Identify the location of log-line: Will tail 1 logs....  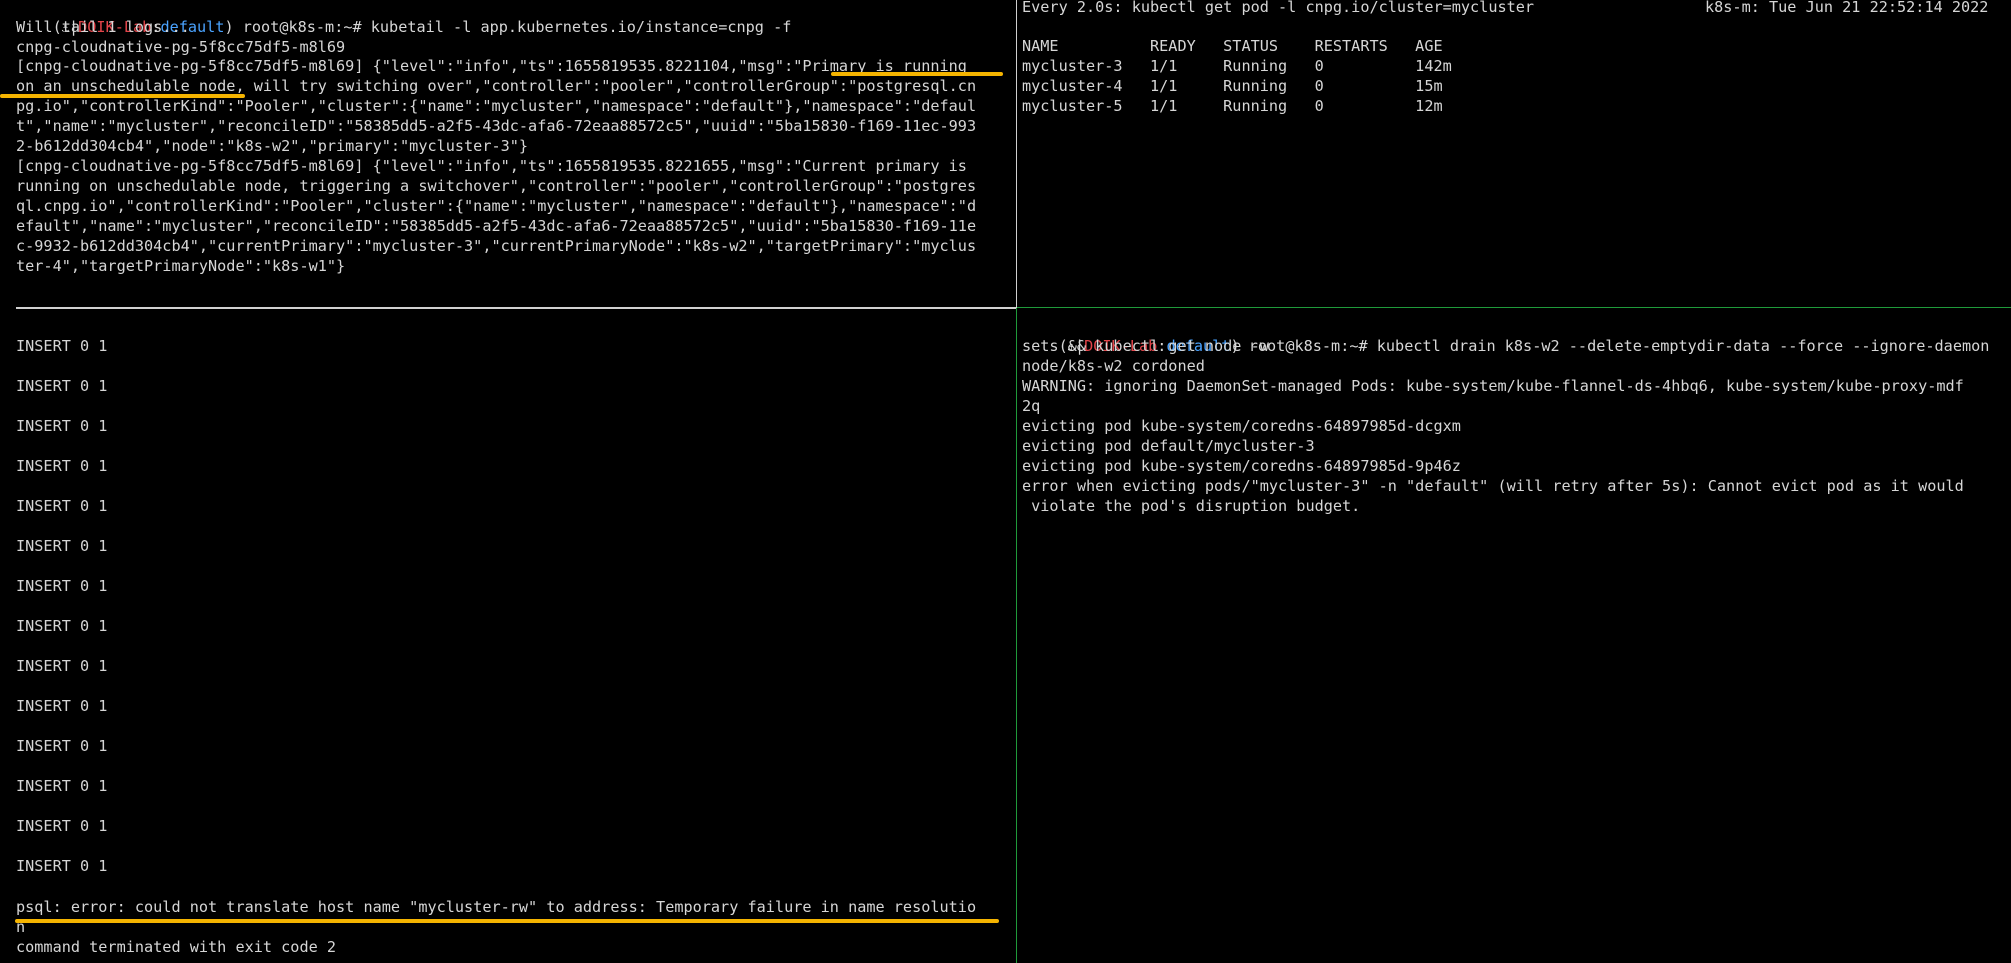
(103, 27).